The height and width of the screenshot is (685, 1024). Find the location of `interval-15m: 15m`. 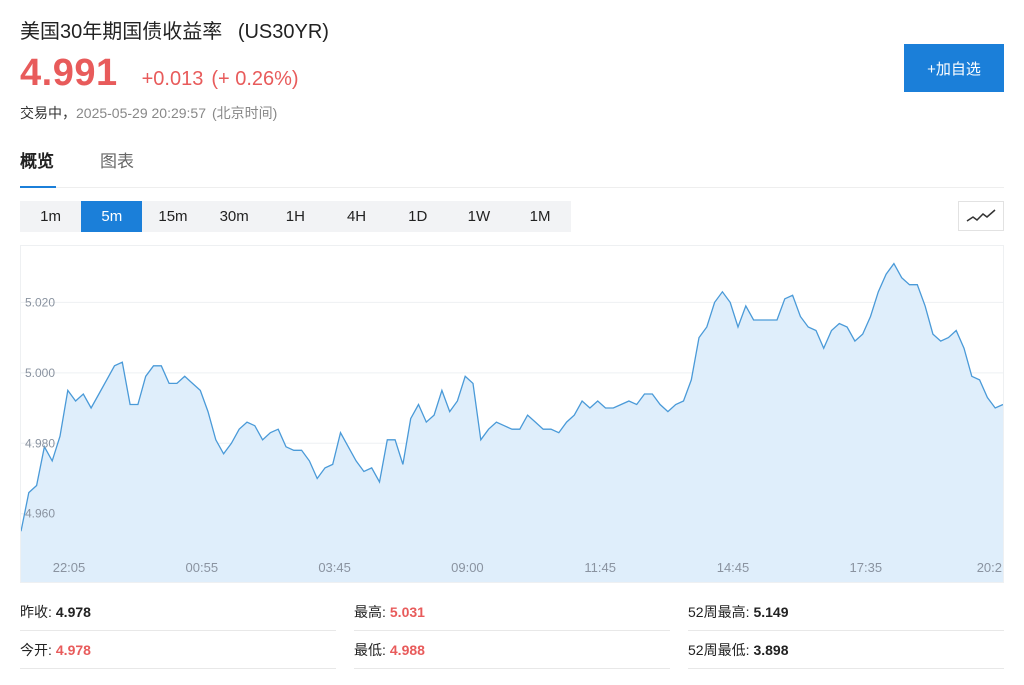

interval-15m: 15m is located at coordinates (172, 216).